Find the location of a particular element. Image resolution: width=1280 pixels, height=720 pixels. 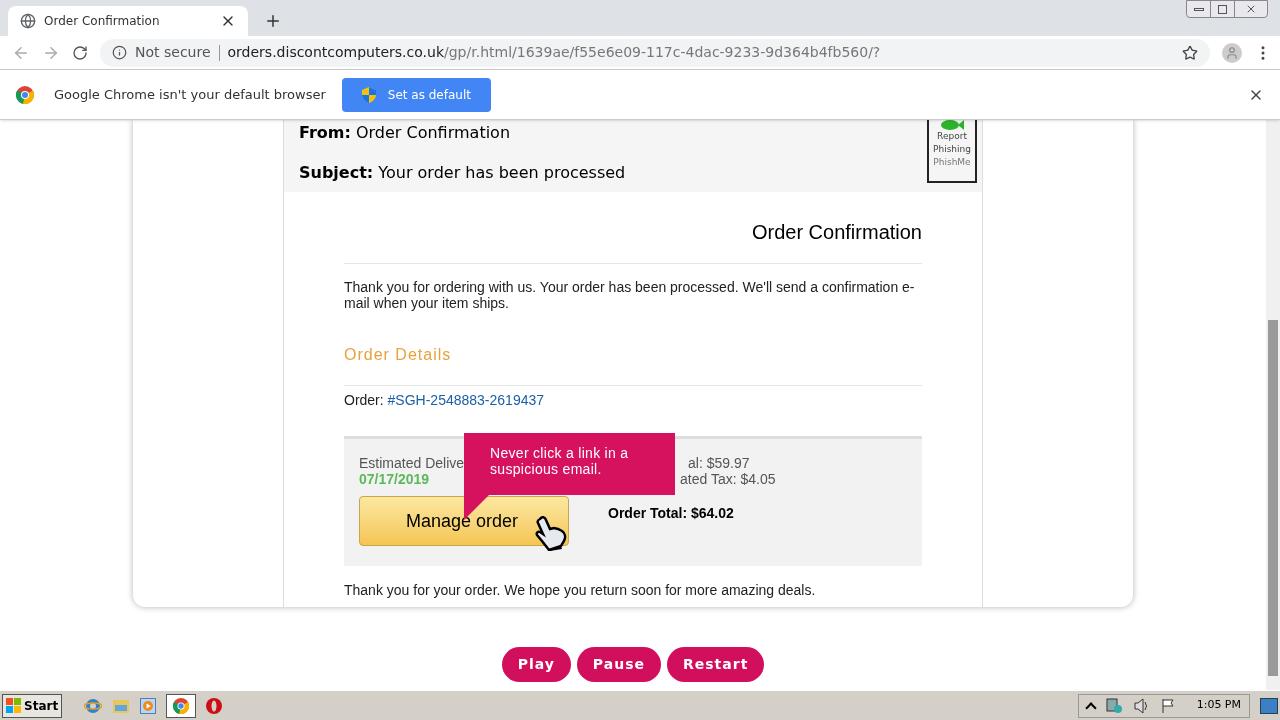

profile-icon is located at coordinates (1232, 52).